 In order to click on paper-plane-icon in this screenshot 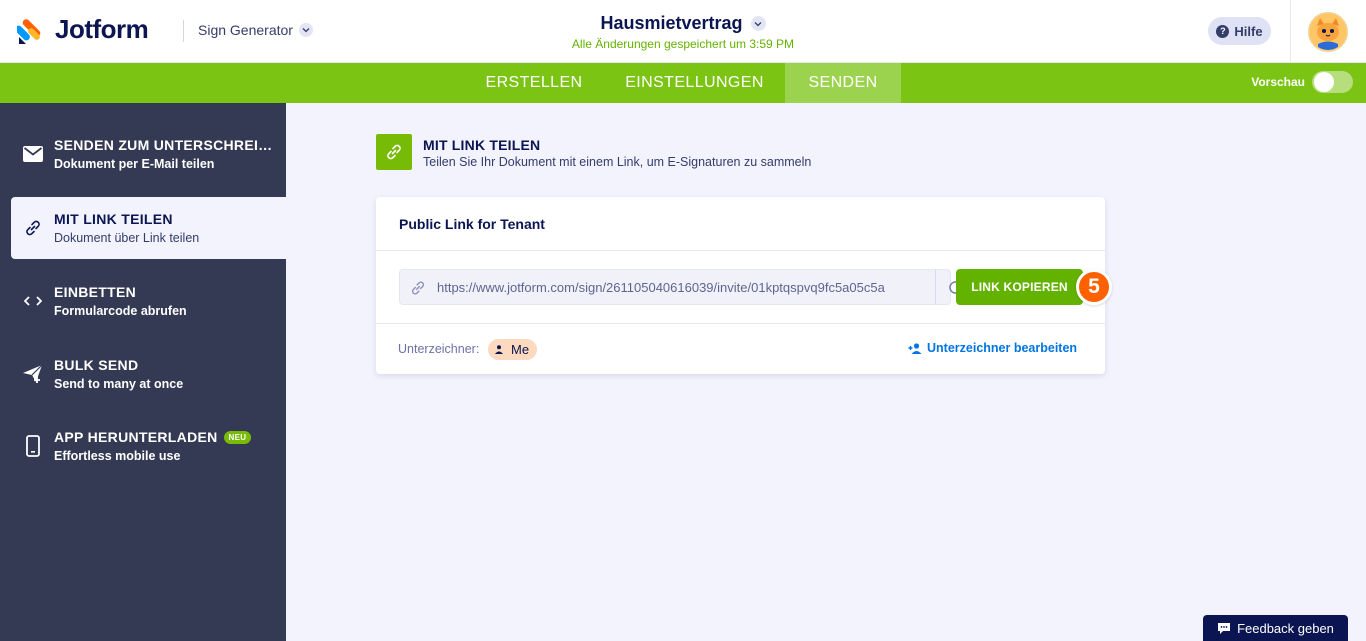, I will do `click(33, 374)`.